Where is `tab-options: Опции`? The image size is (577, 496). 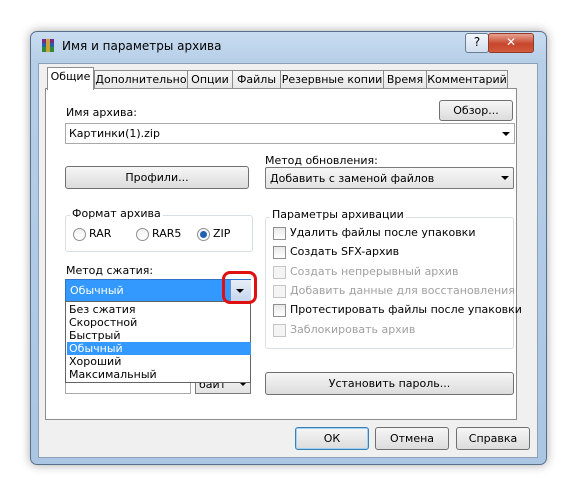
tab-options: Опции is located at coordinates (210, 79).